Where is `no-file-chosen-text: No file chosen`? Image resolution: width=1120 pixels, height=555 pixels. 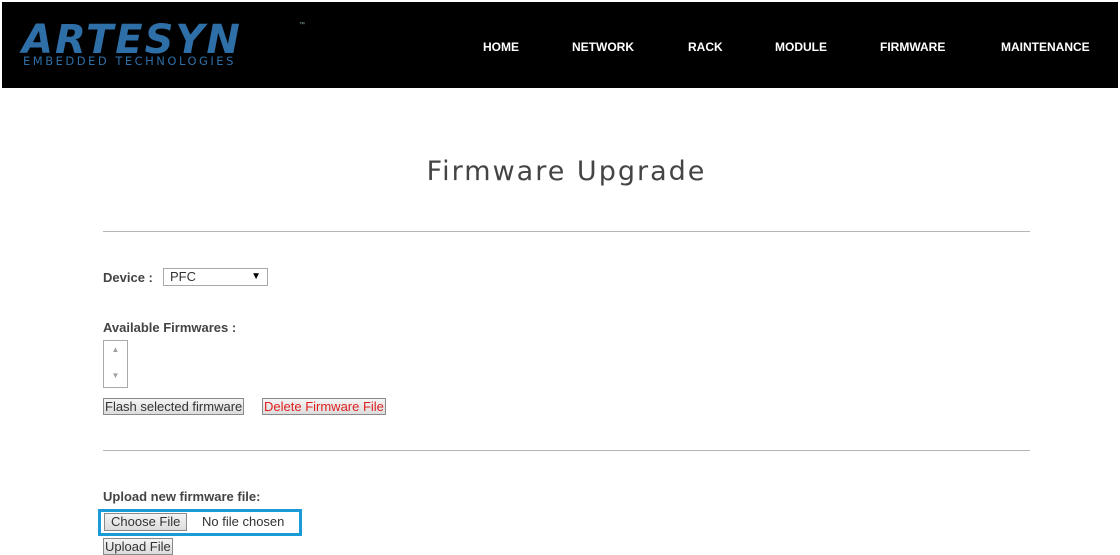 no-file-chosen-text: No file chosen is located at coordinates (243, 521).